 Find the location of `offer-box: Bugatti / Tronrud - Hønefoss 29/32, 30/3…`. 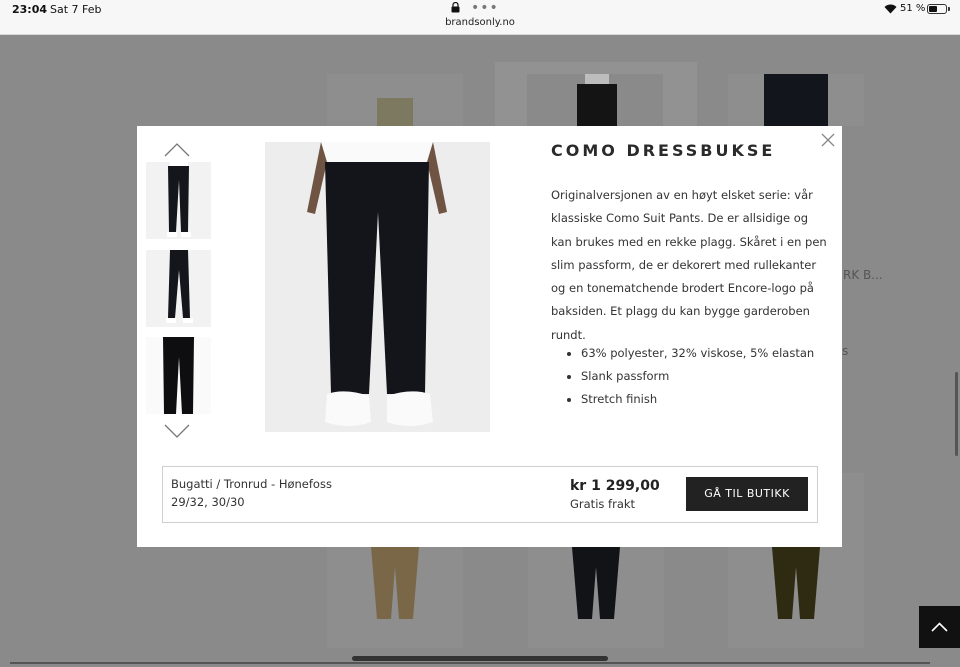

offer-box: Bugatti / Tronrud - Hønefoss 29/32, 30/3… is located at coordinates (490, 494).